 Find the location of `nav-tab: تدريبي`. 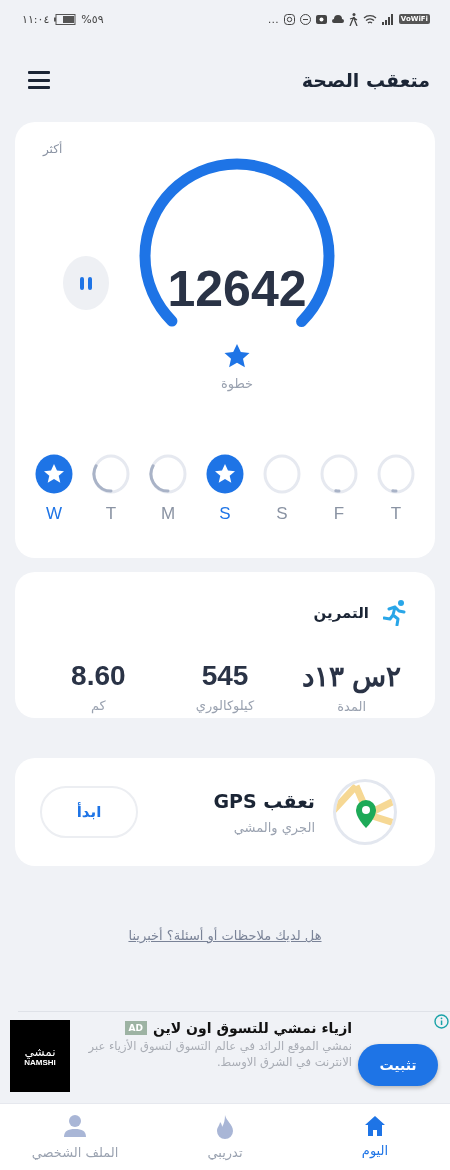

nav-tab: تدريبي is located at coordinates (225, 1137).